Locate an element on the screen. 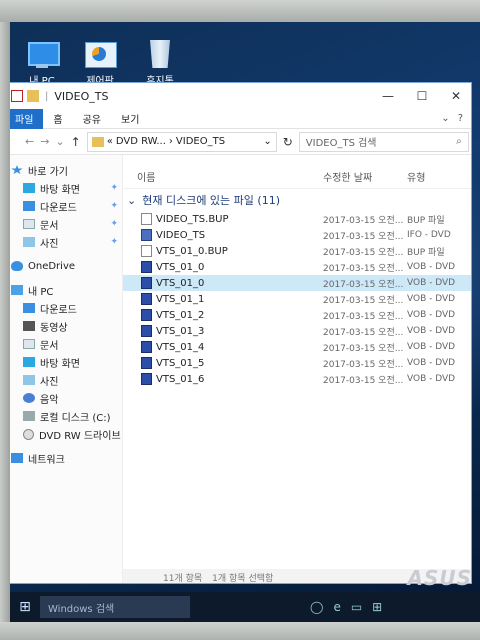 This screenshot has height=640, width=480. breadcrumb-item-folder: VIDEO_TS is located at coordinates (200, 141).